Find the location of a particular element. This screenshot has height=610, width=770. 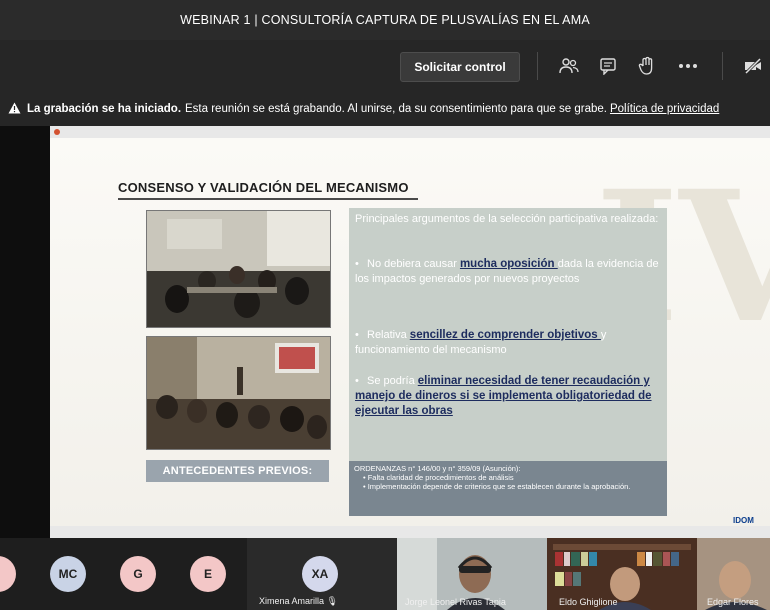

participant-name: Edgar Flores is located at coordinates (733, 602).